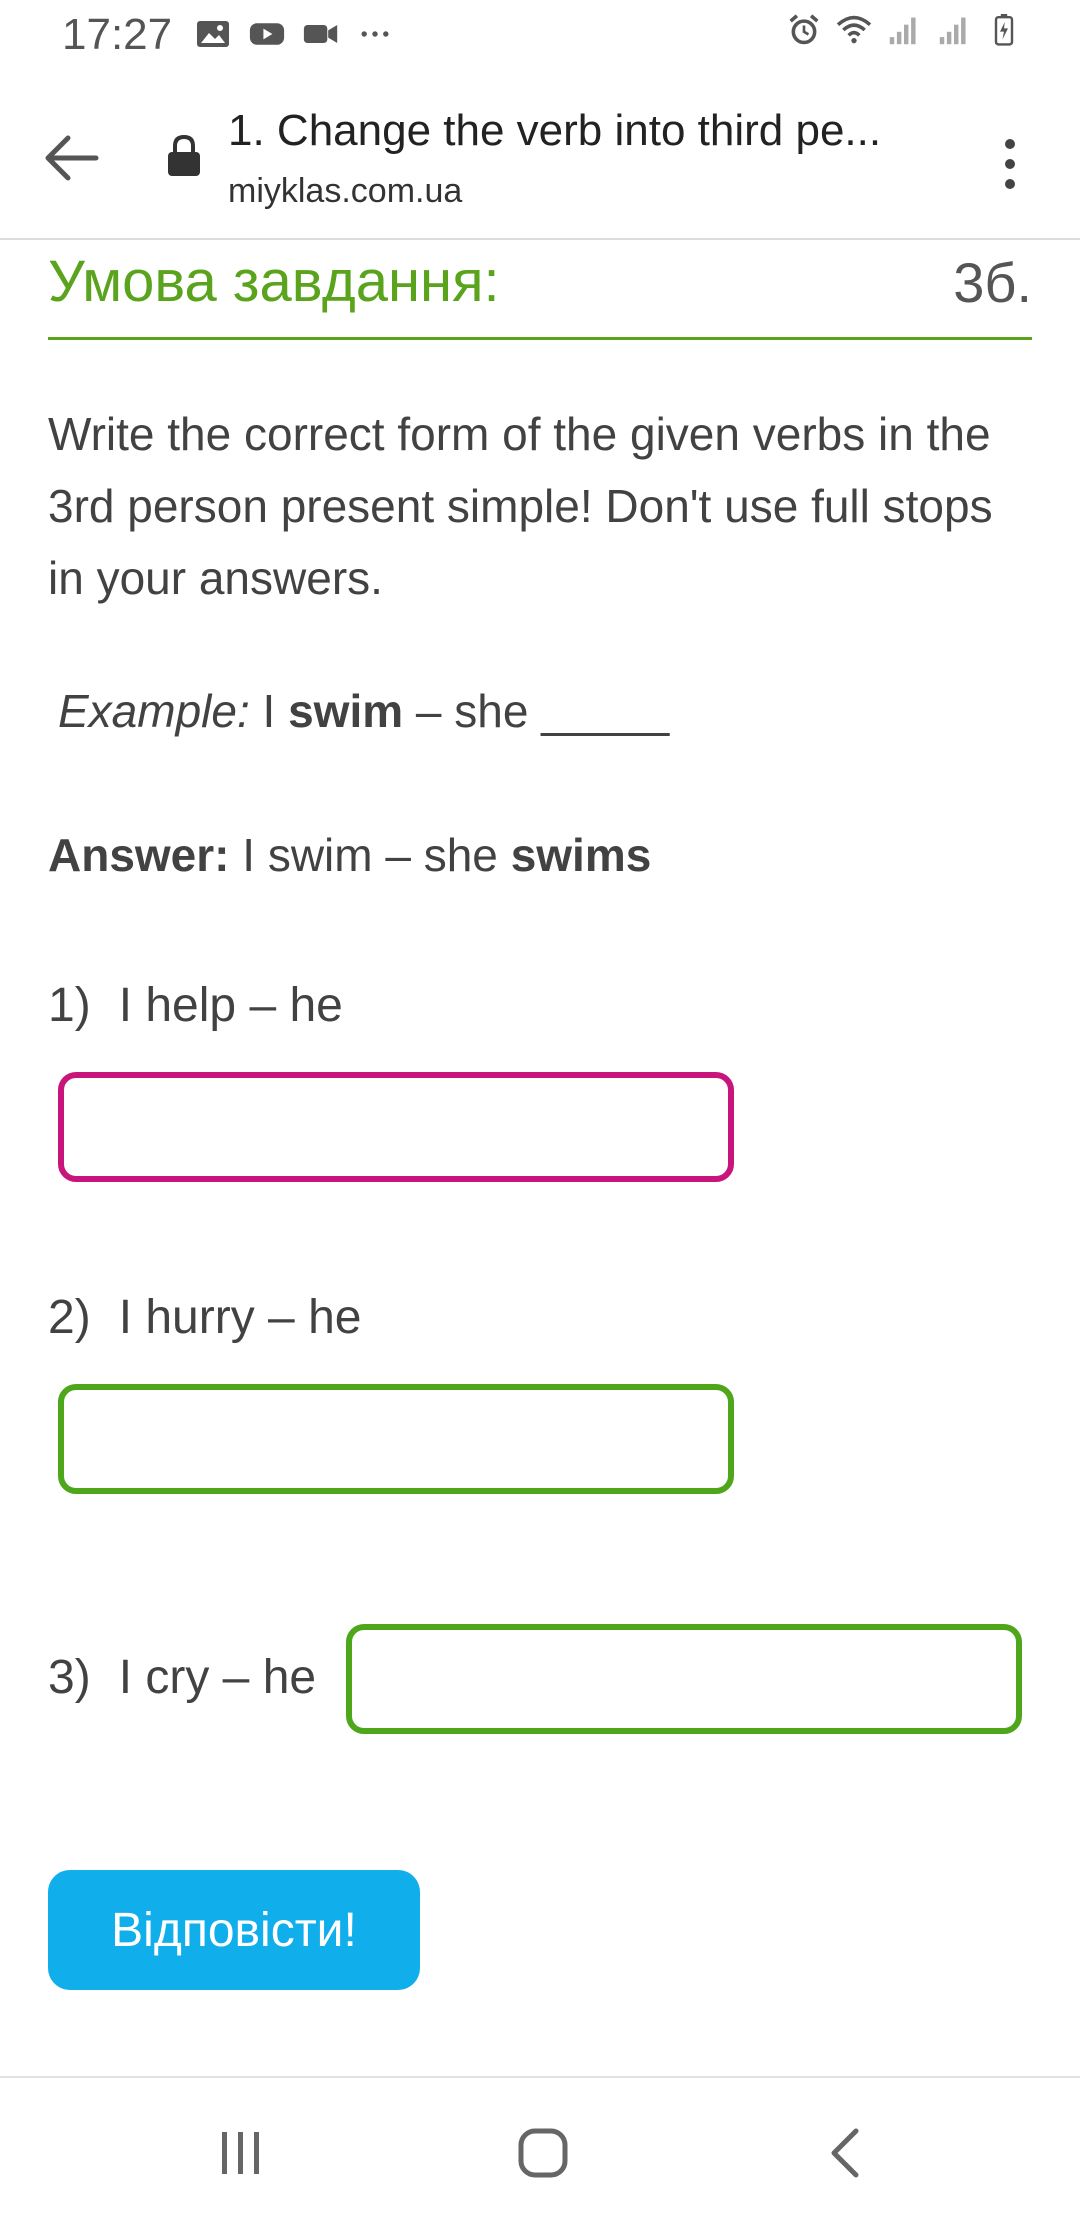 The width and height of the screenshot is (1080, 2220). I want to click on back-button, so click(72, 158).